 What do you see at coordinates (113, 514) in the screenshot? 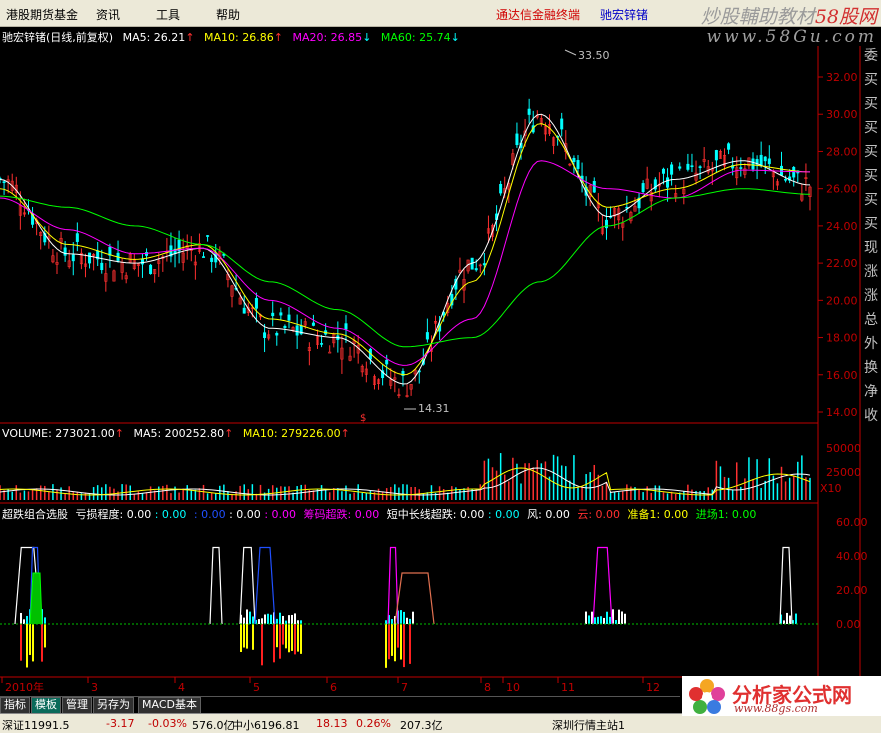
I see `indicator-k1: 亏损程度: 0.00` at bounding box center [113, 514].